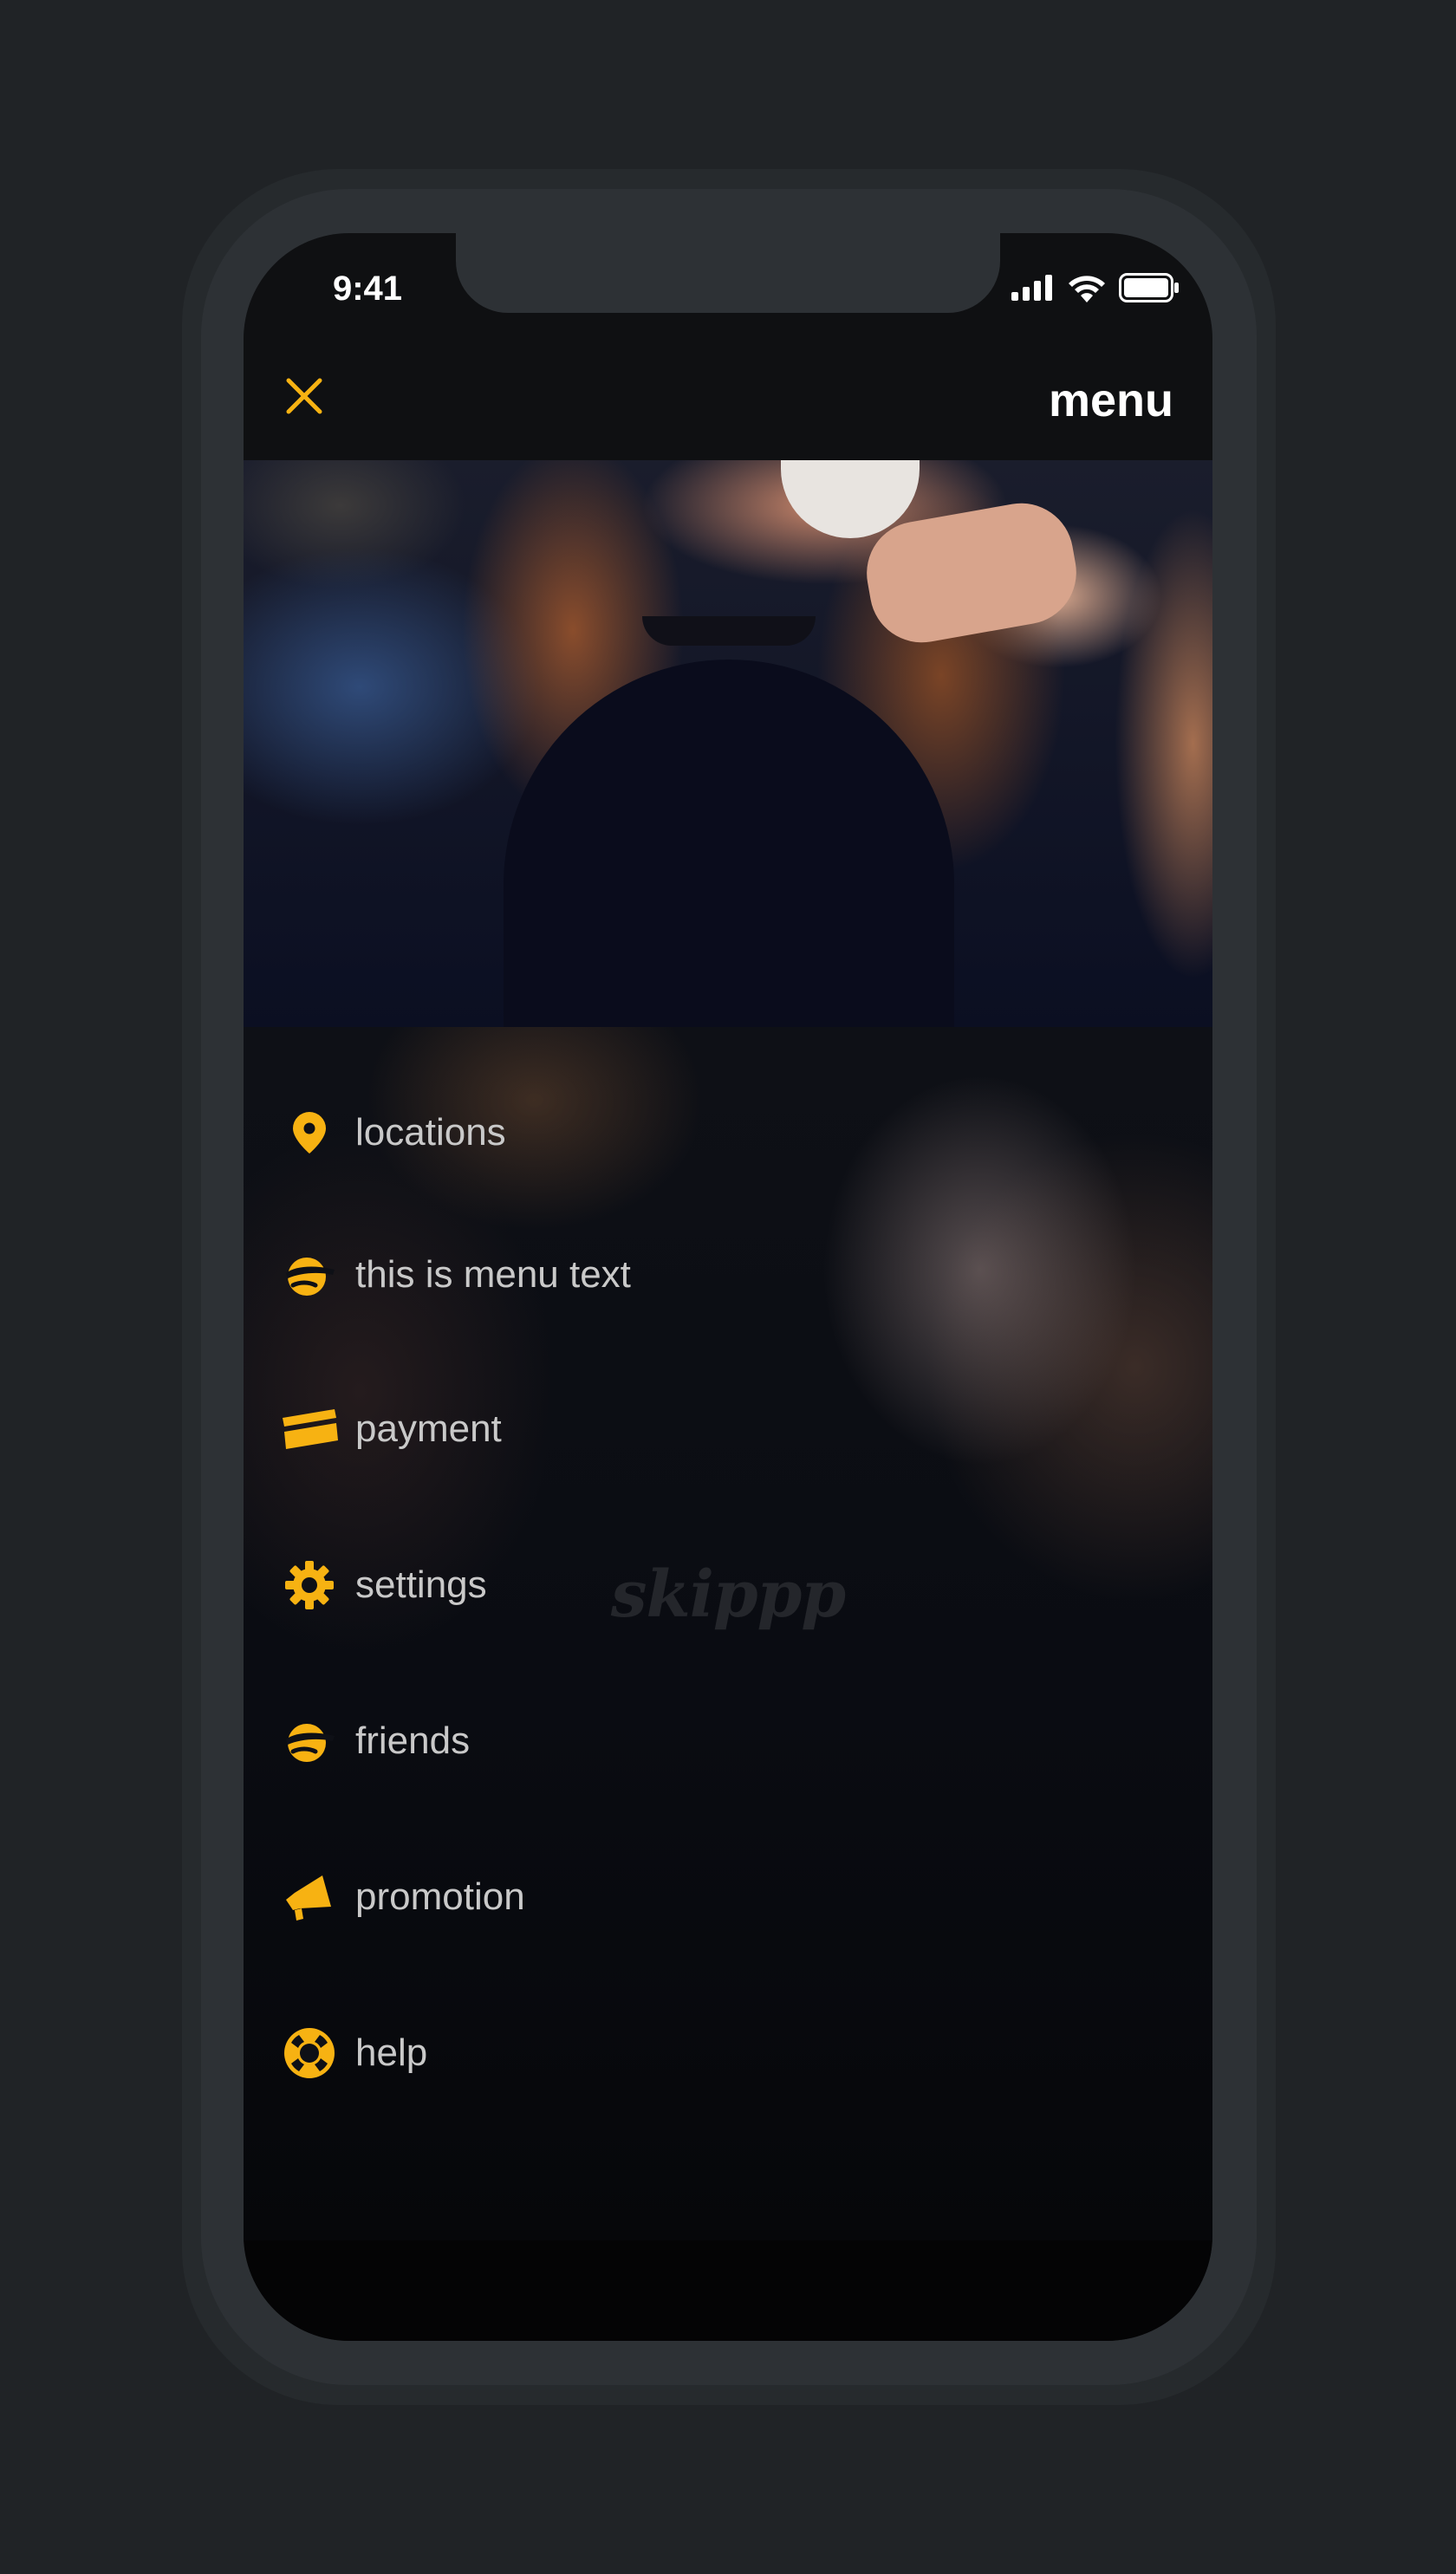 The image size is (1456, 2574). I want to click on menu-item-label: promotion, so click(440, 1896).